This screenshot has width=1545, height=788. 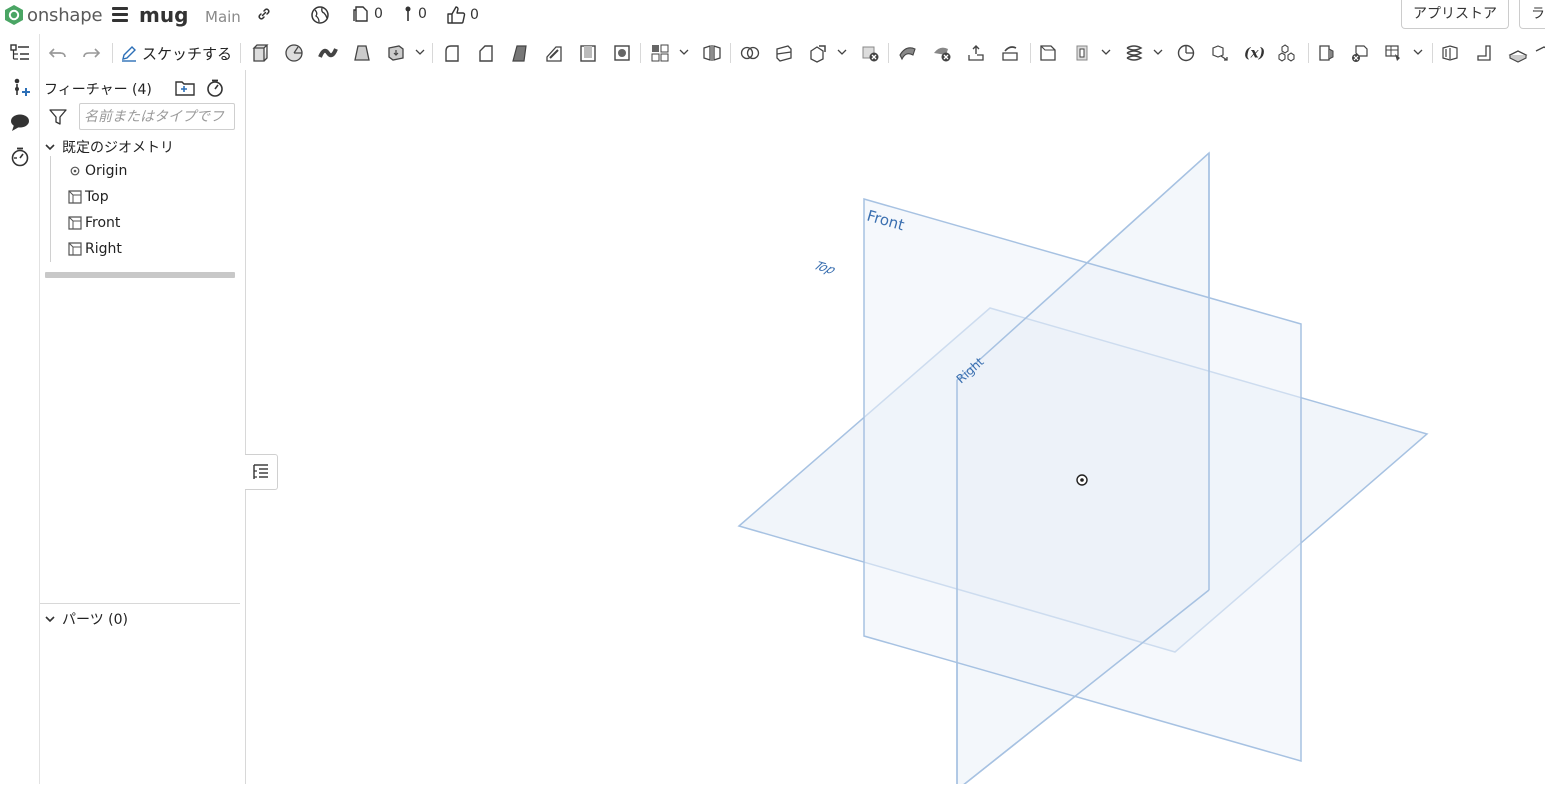 I want to click on mate-connector-tool, so click(x=1082, y=53).